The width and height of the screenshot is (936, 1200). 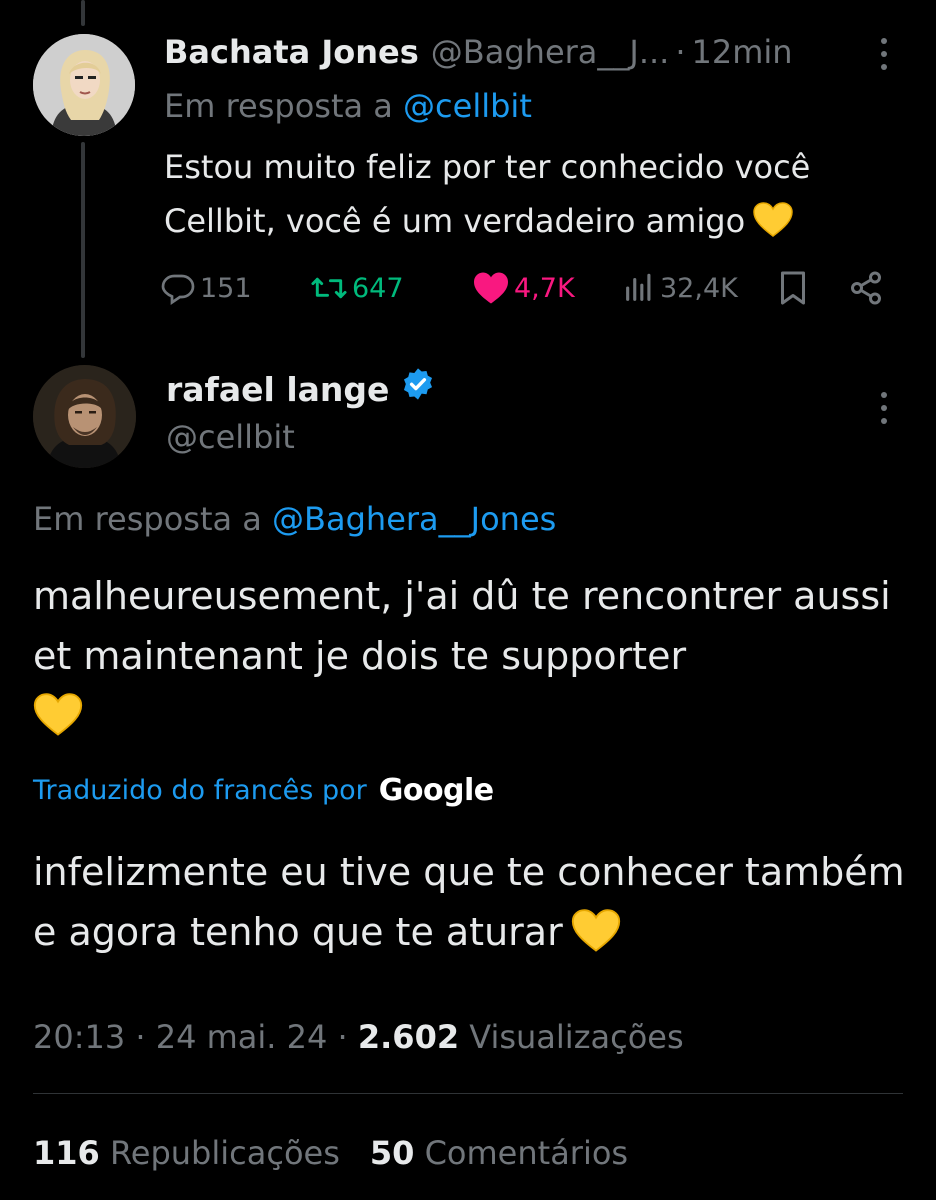 I want to click on views-label: Visualizações, so click(x=576, y=1037).